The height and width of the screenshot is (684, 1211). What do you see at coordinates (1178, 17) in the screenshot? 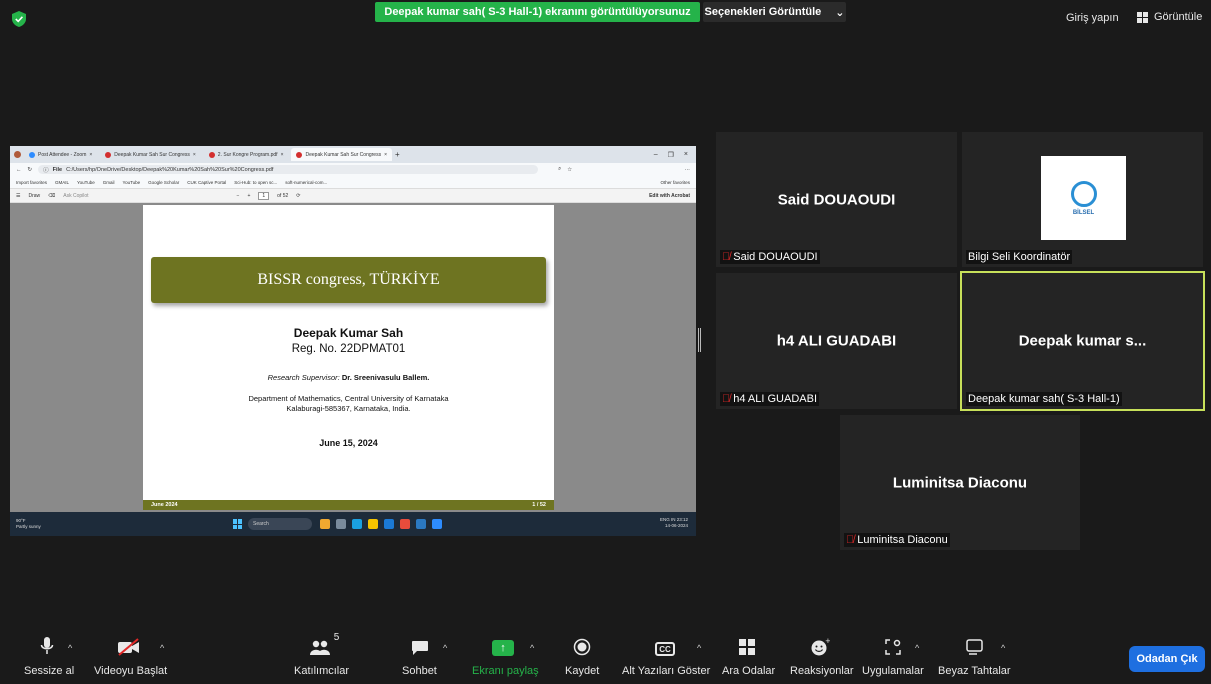
I see `view-layout-label: Görüntüle` at bounding box center [1178, 17].